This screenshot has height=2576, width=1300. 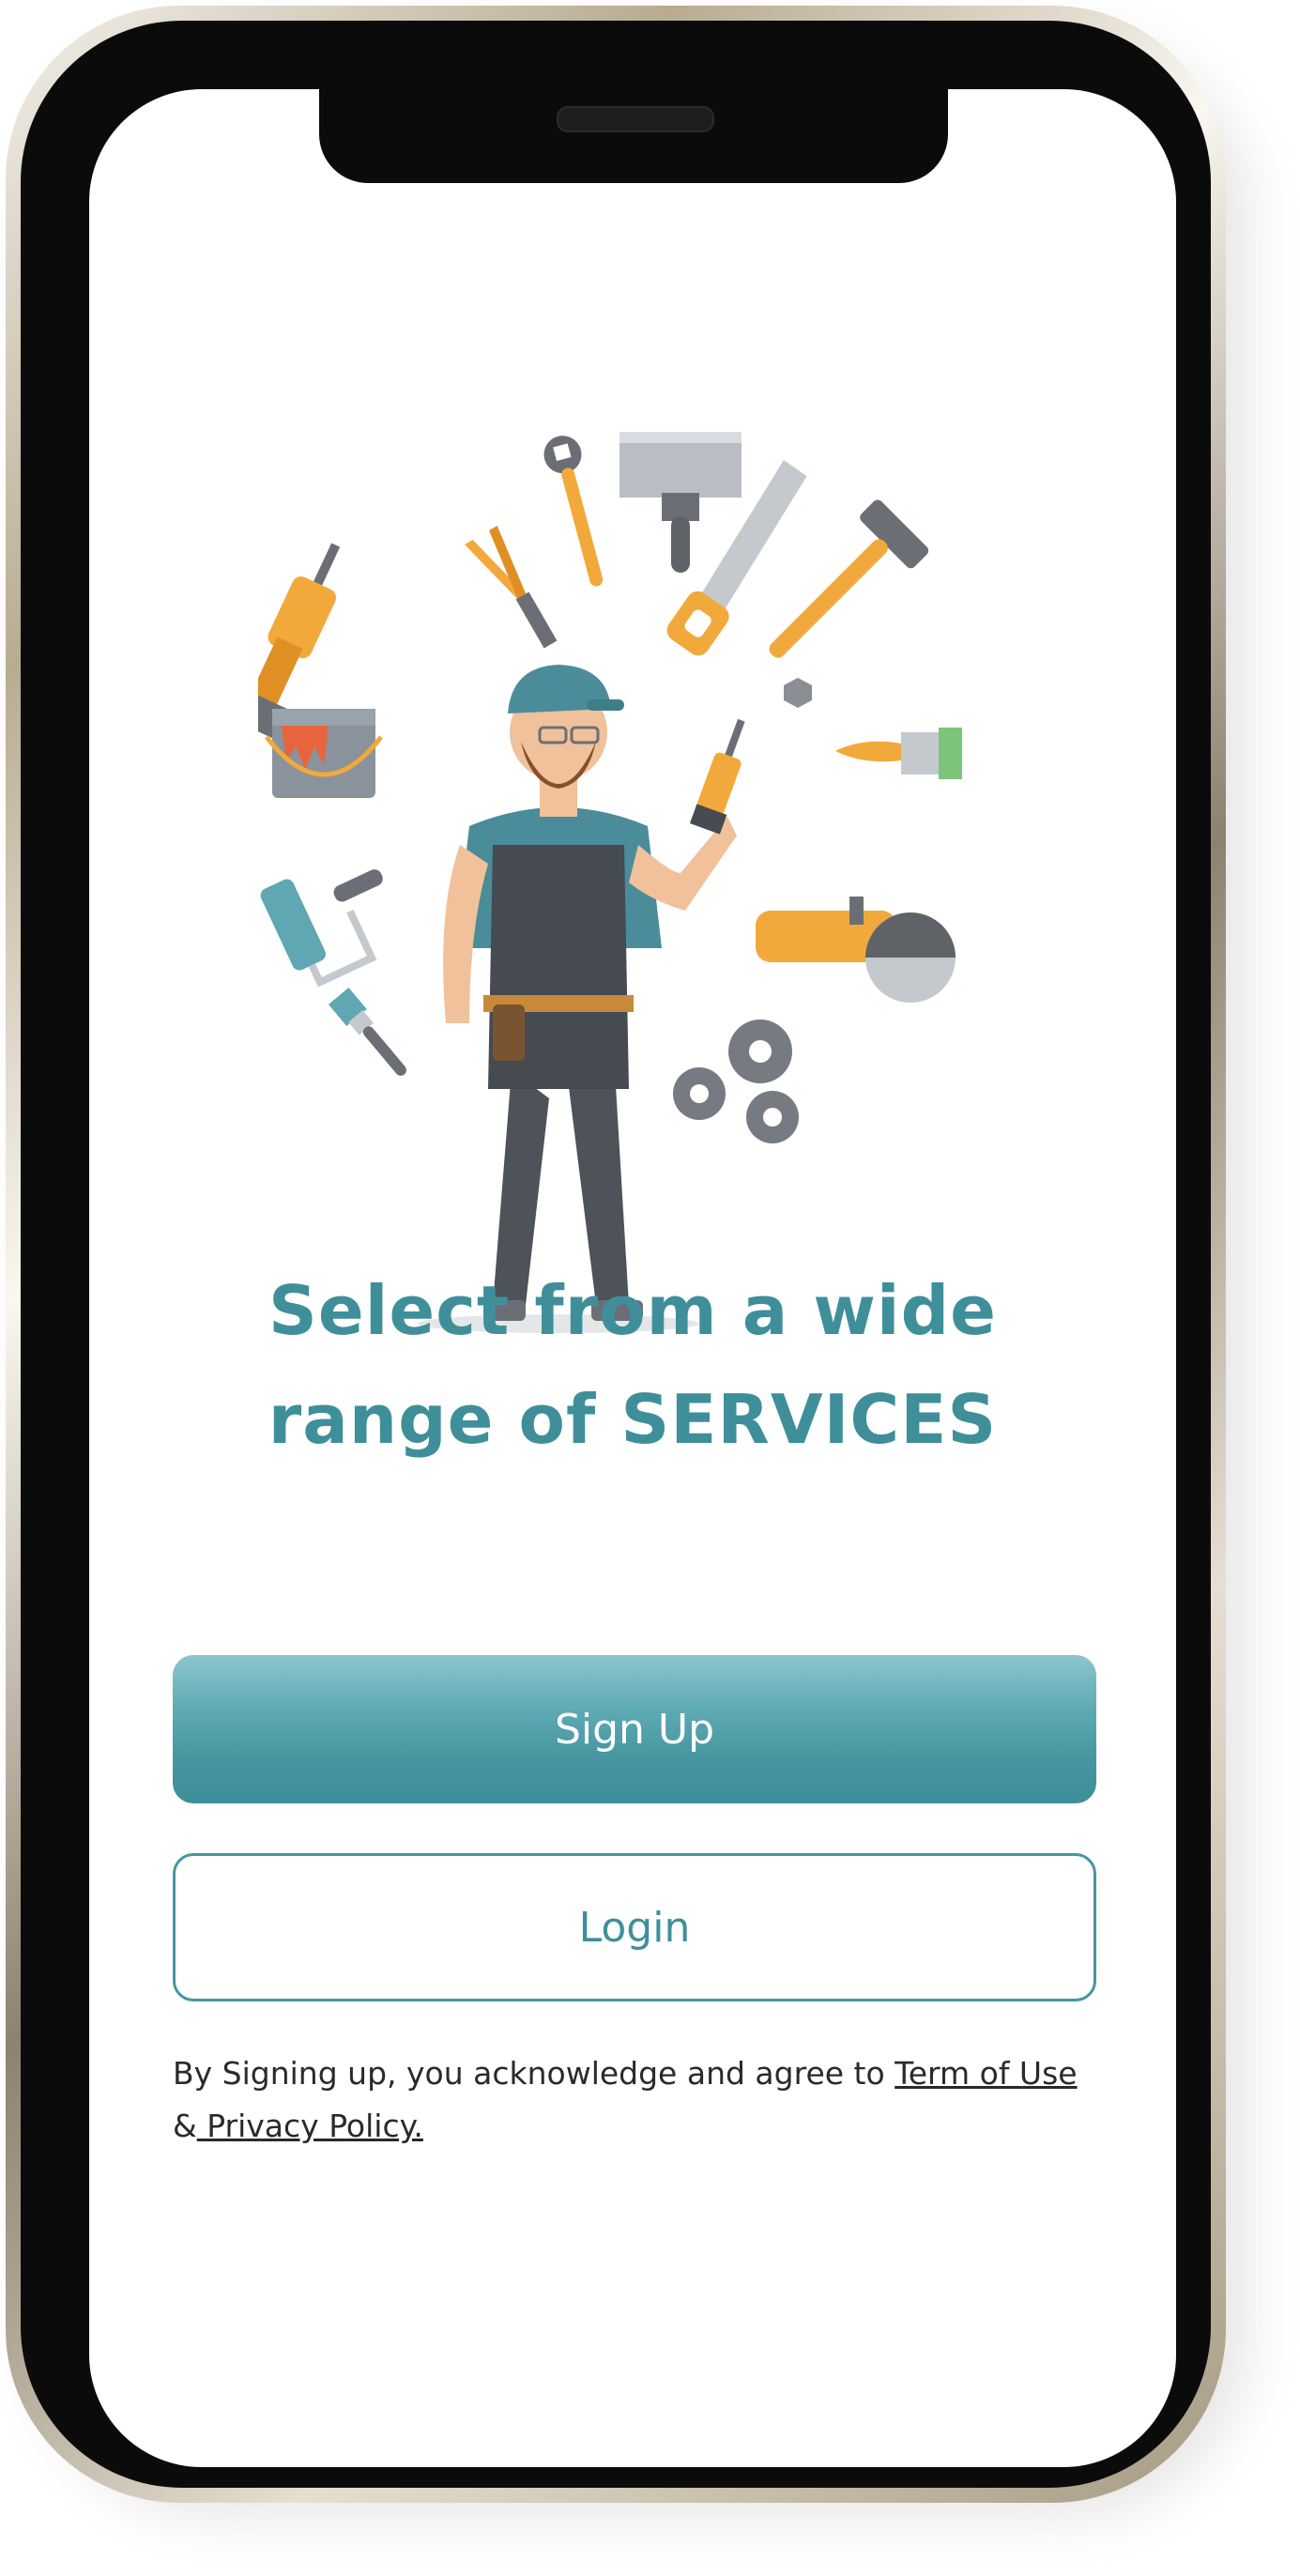 I want to click on paint-bucket-icon, so click(x=324, y=754).